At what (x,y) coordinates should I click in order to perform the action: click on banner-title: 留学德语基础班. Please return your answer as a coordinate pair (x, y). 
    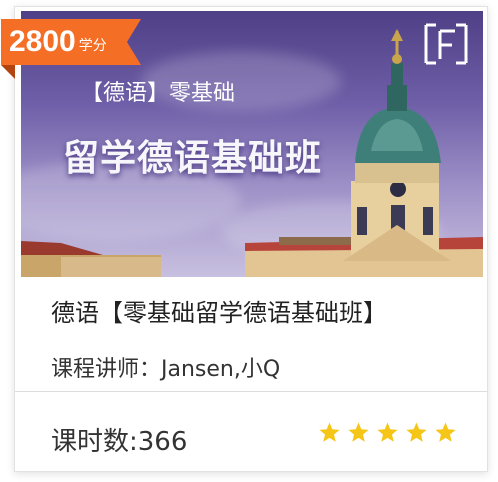
    Looking at the image, I should click on (193, 158).